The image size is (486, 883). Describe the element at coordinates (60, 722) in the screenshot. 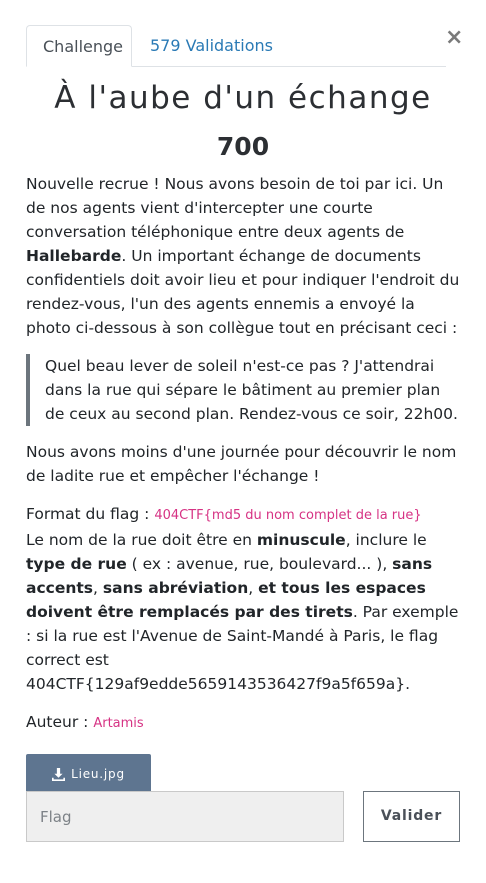

I see `author-label: Auteur :` at that location.